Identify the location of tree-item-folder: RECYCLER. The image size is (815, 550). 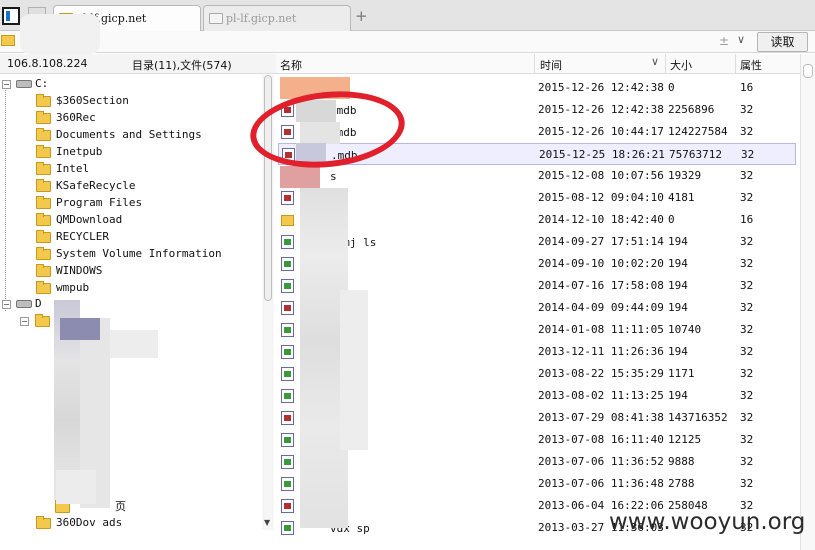
(72, 237).